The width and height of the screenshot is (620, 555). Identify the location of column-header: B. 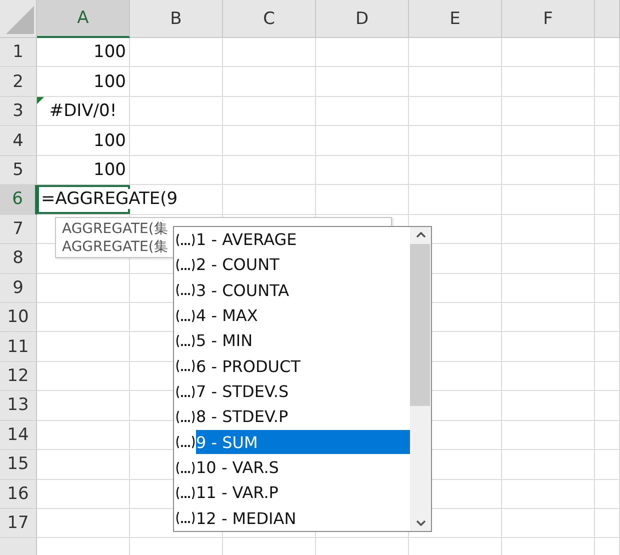
(176, 19).